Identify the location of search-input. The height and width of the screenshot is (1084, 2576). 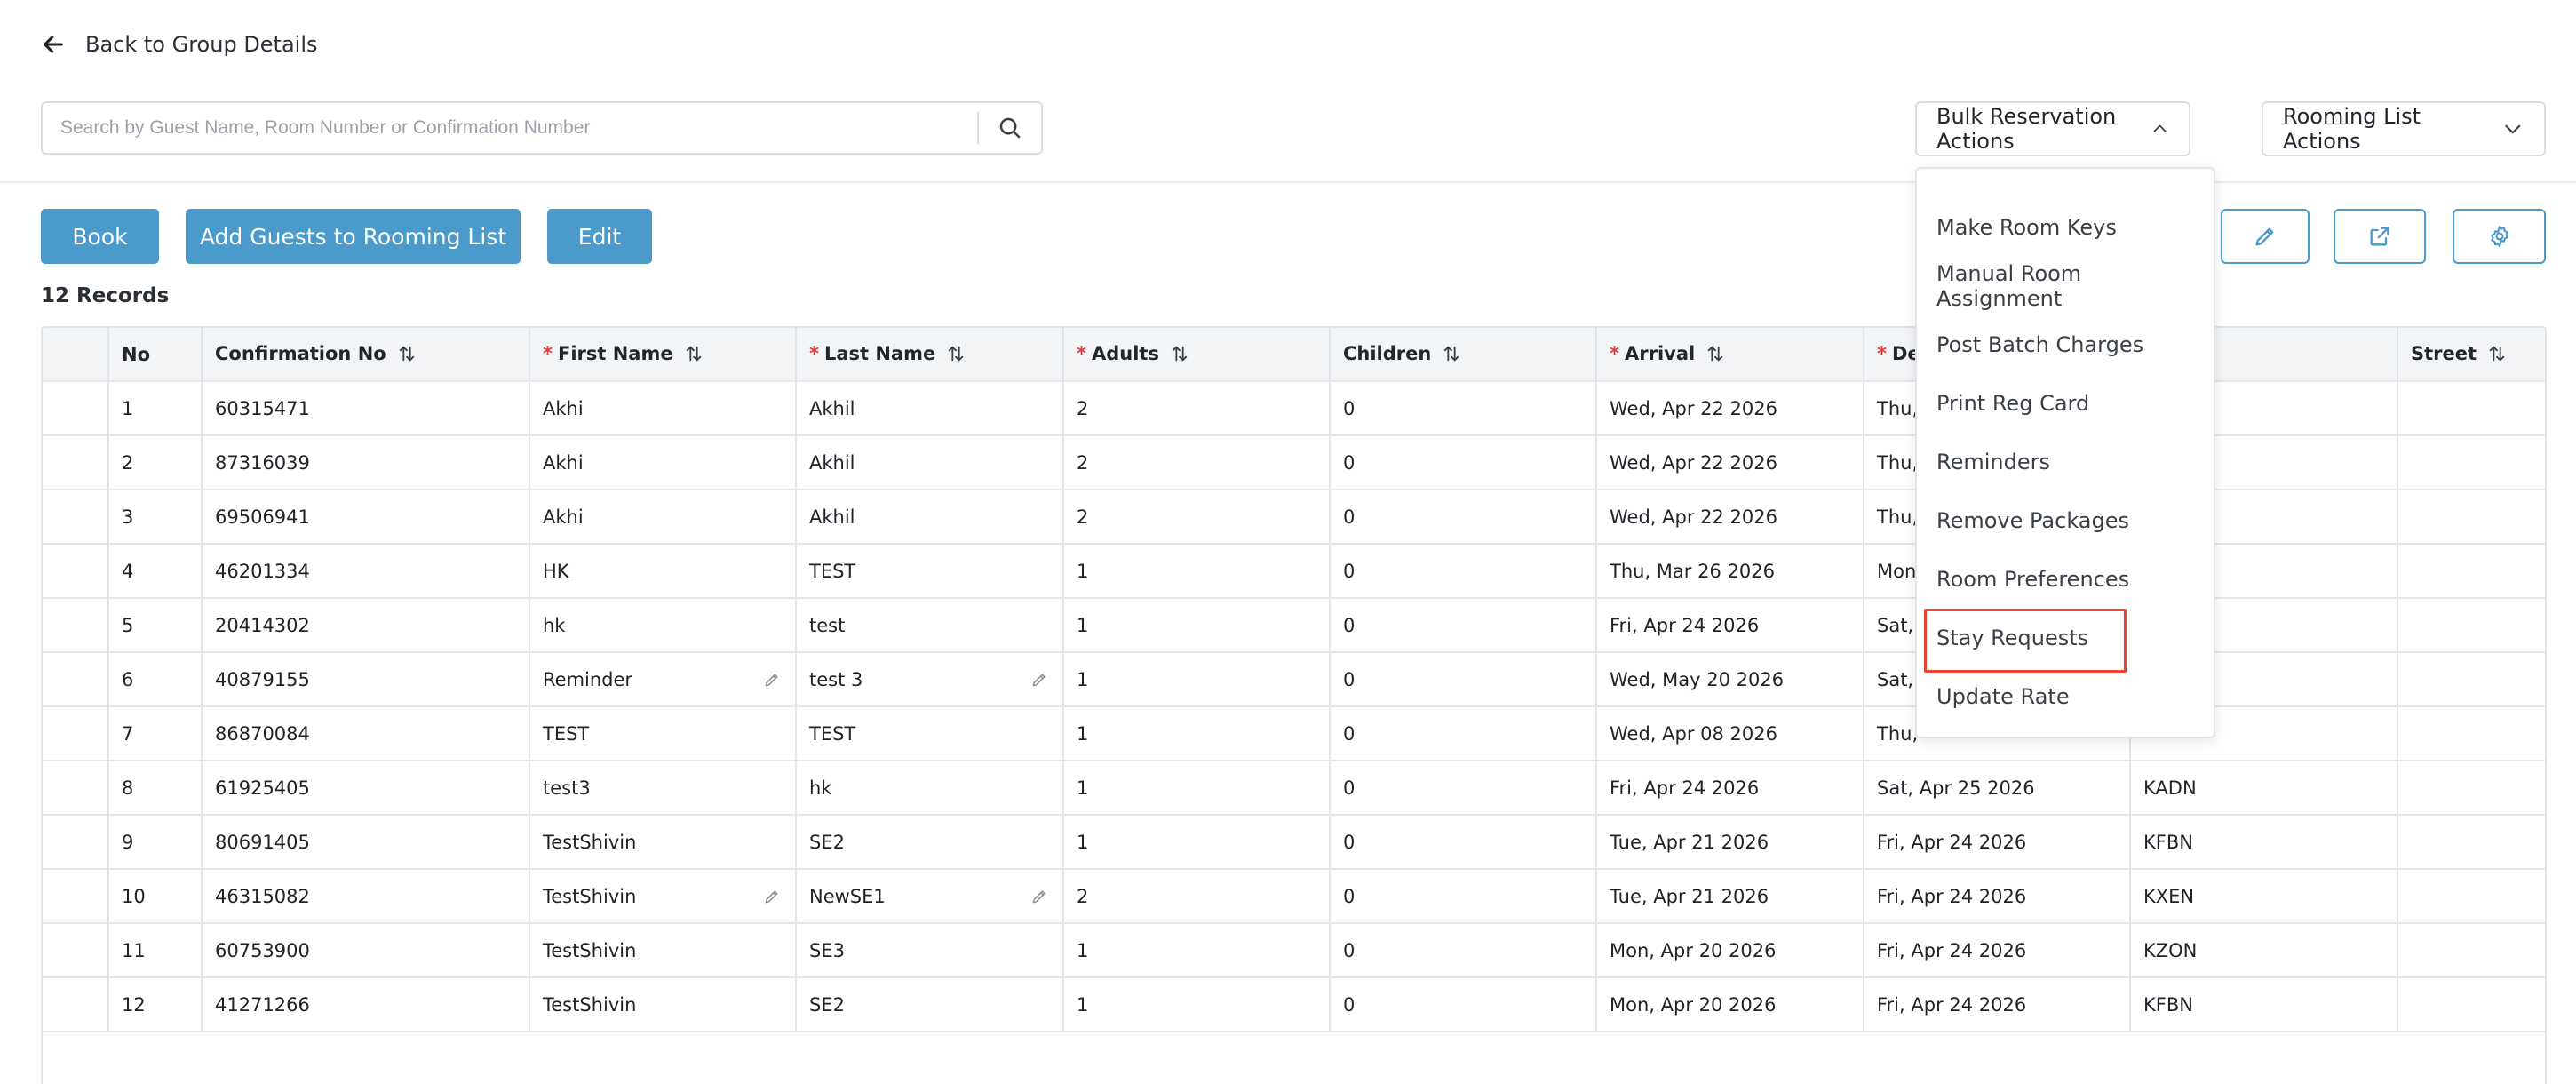
(510, 128).